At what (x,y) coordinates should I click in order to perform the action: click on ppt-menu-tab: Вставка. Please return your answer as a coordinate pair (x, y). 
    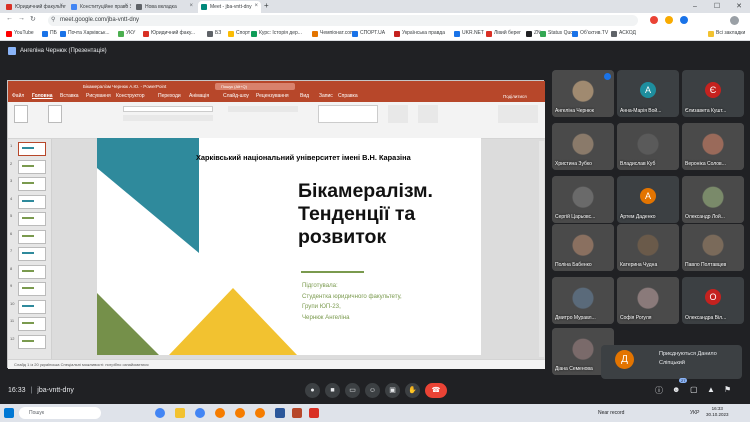
    Looking at the image, I should click on (69, 96).